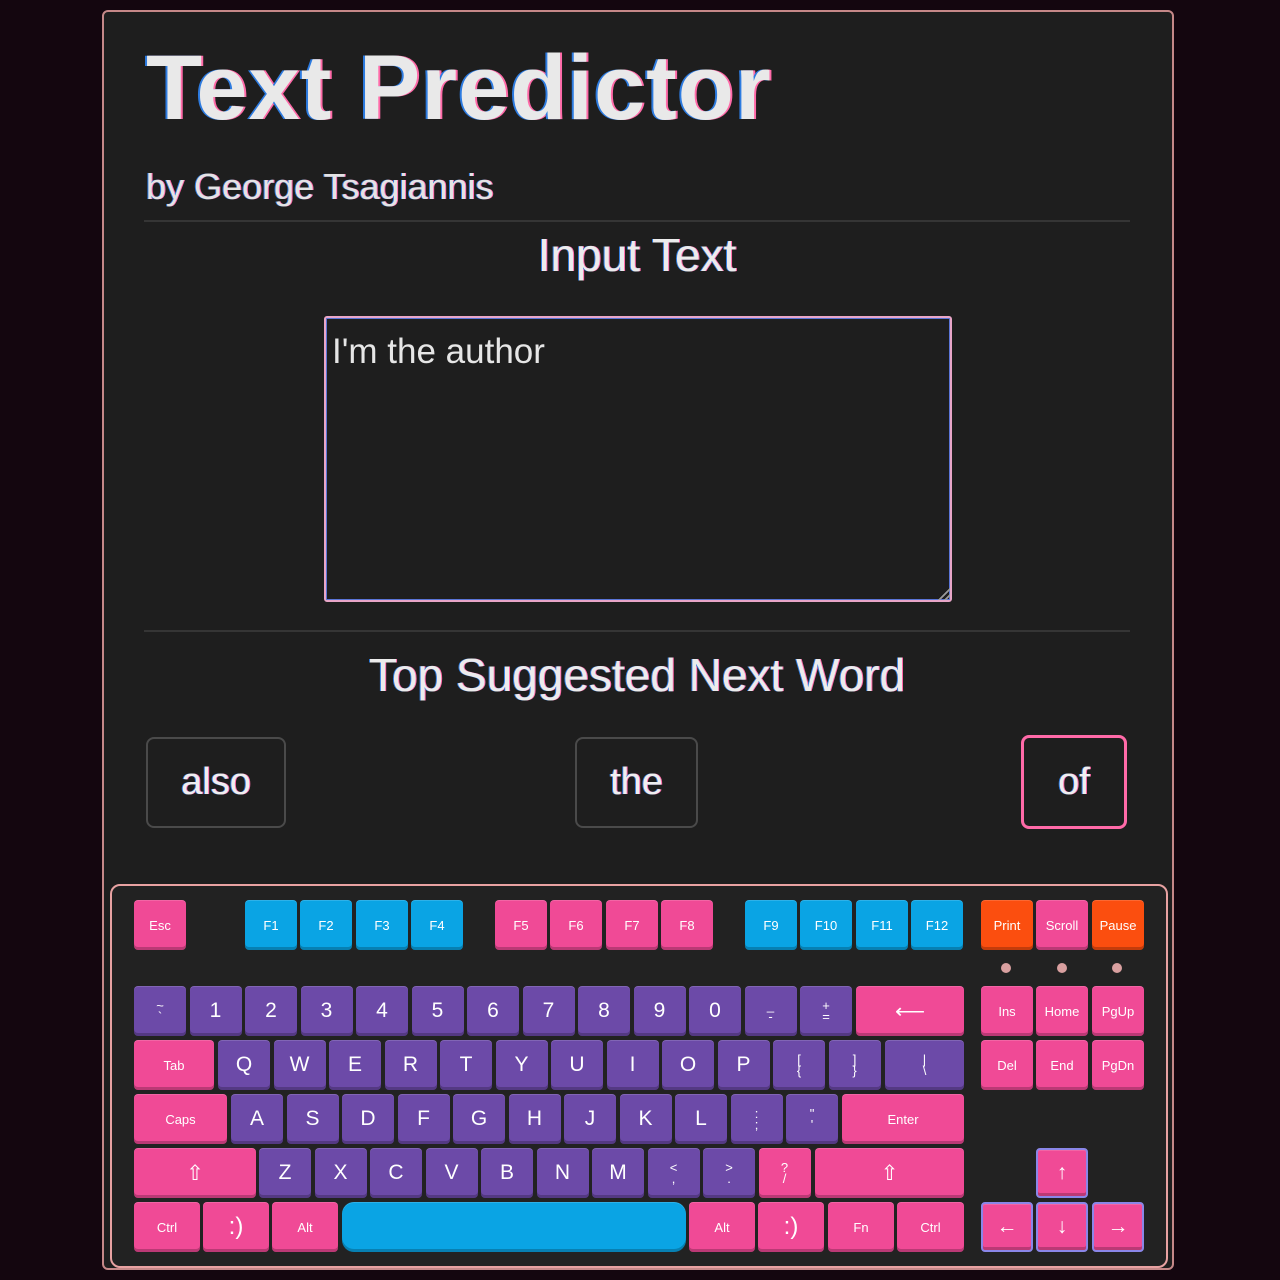  Describe the element at coordinates (355, 1065) in the screenshot. I see `key-e: E` at that location.